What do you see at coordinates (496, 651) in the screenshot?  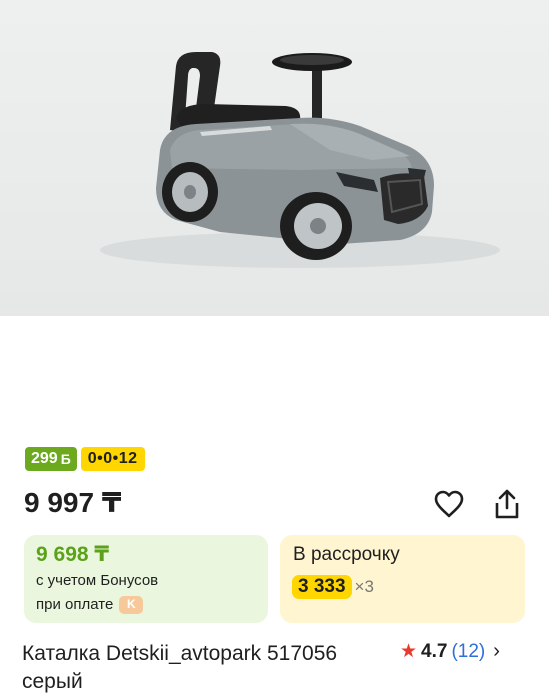 I see `chevron-right-icon: ›` at bounding box center [496, 651].